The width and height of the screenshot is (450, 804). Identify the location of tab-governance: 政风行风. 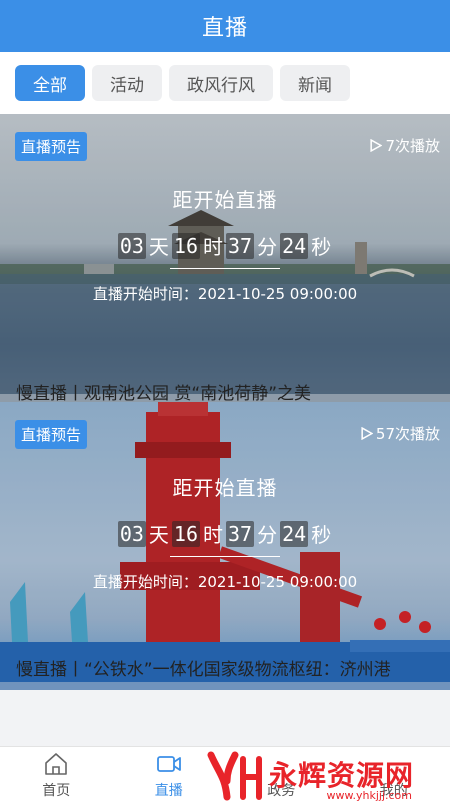
(221, 83).